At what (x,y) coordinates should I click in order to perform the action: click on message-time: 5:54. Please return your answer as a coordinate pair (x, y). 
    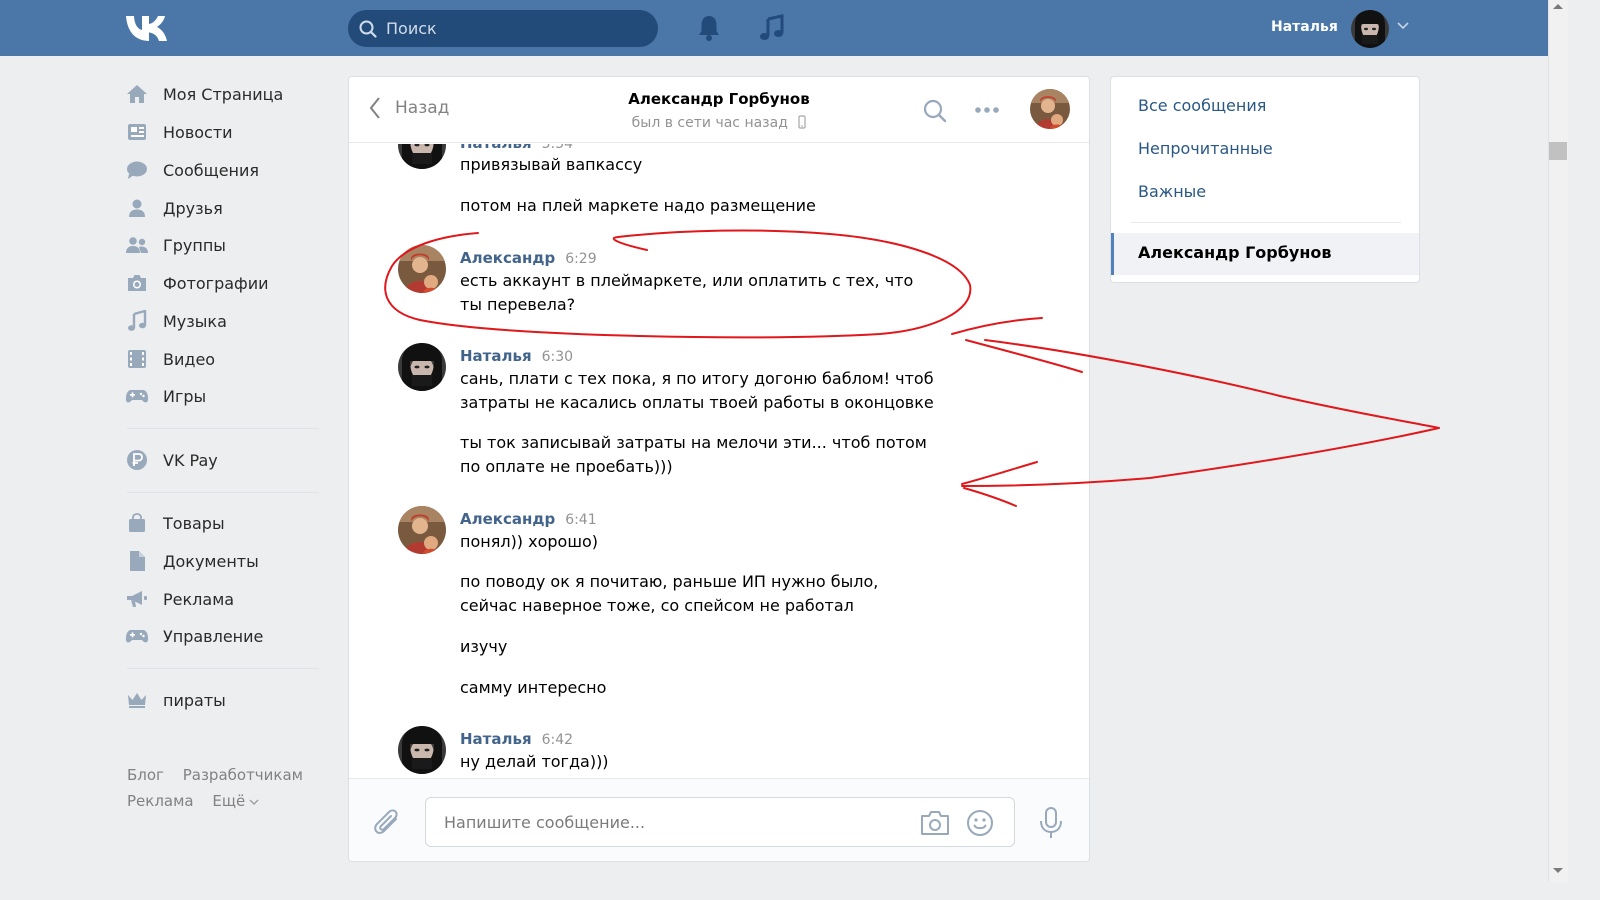
    Looking at the image, I should click on (557, 148).